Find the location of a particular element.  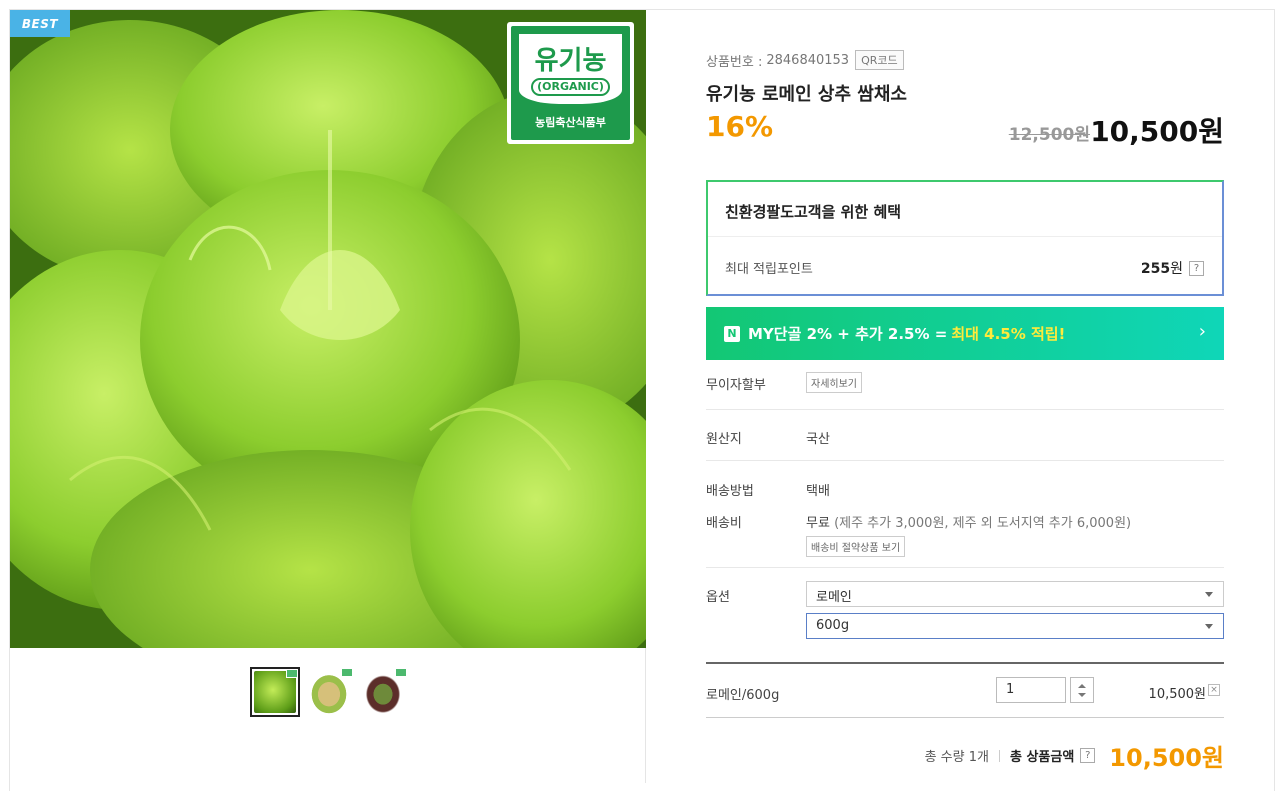

shipping-method-value: 택배 is located at coordinates (818, 491).